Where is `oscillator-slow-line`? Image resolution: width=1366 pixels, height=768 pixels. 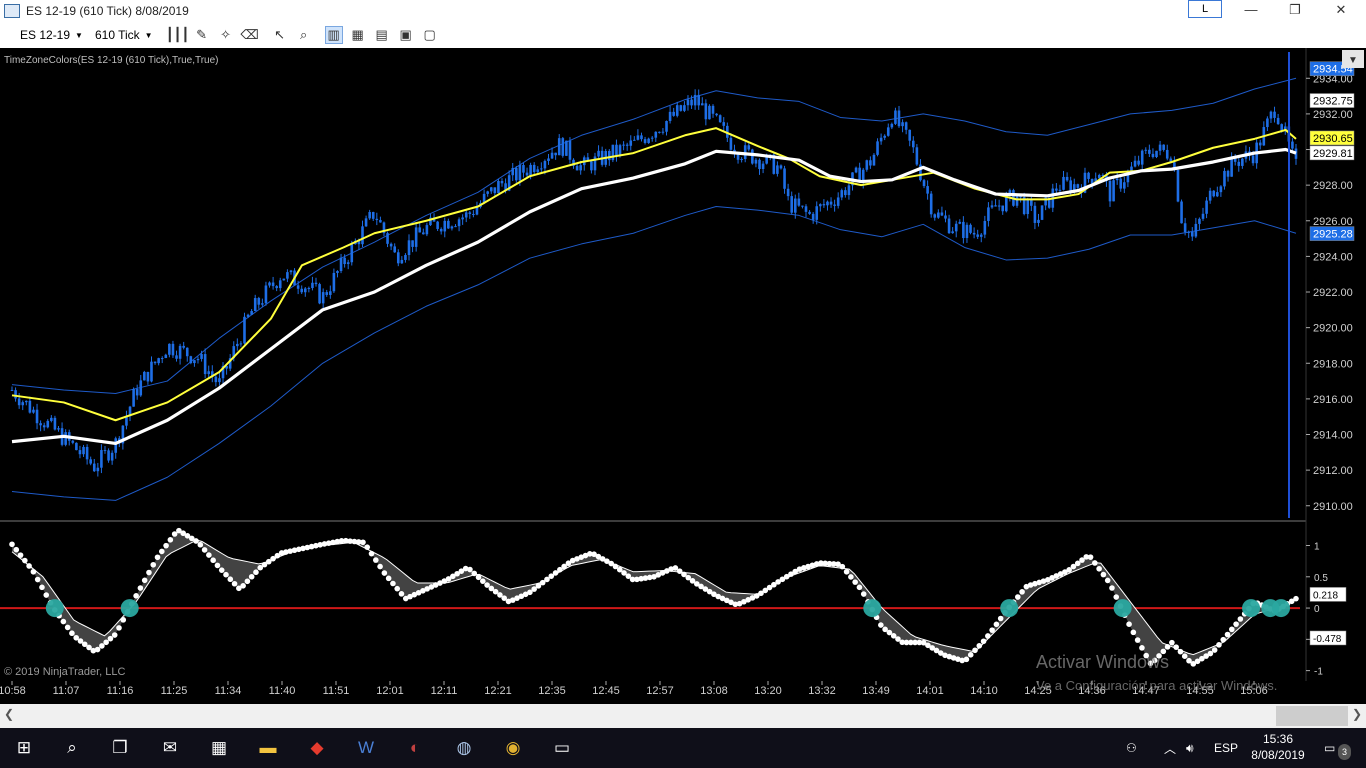
oscillator-slow-line is located at coordinates (654, 597).